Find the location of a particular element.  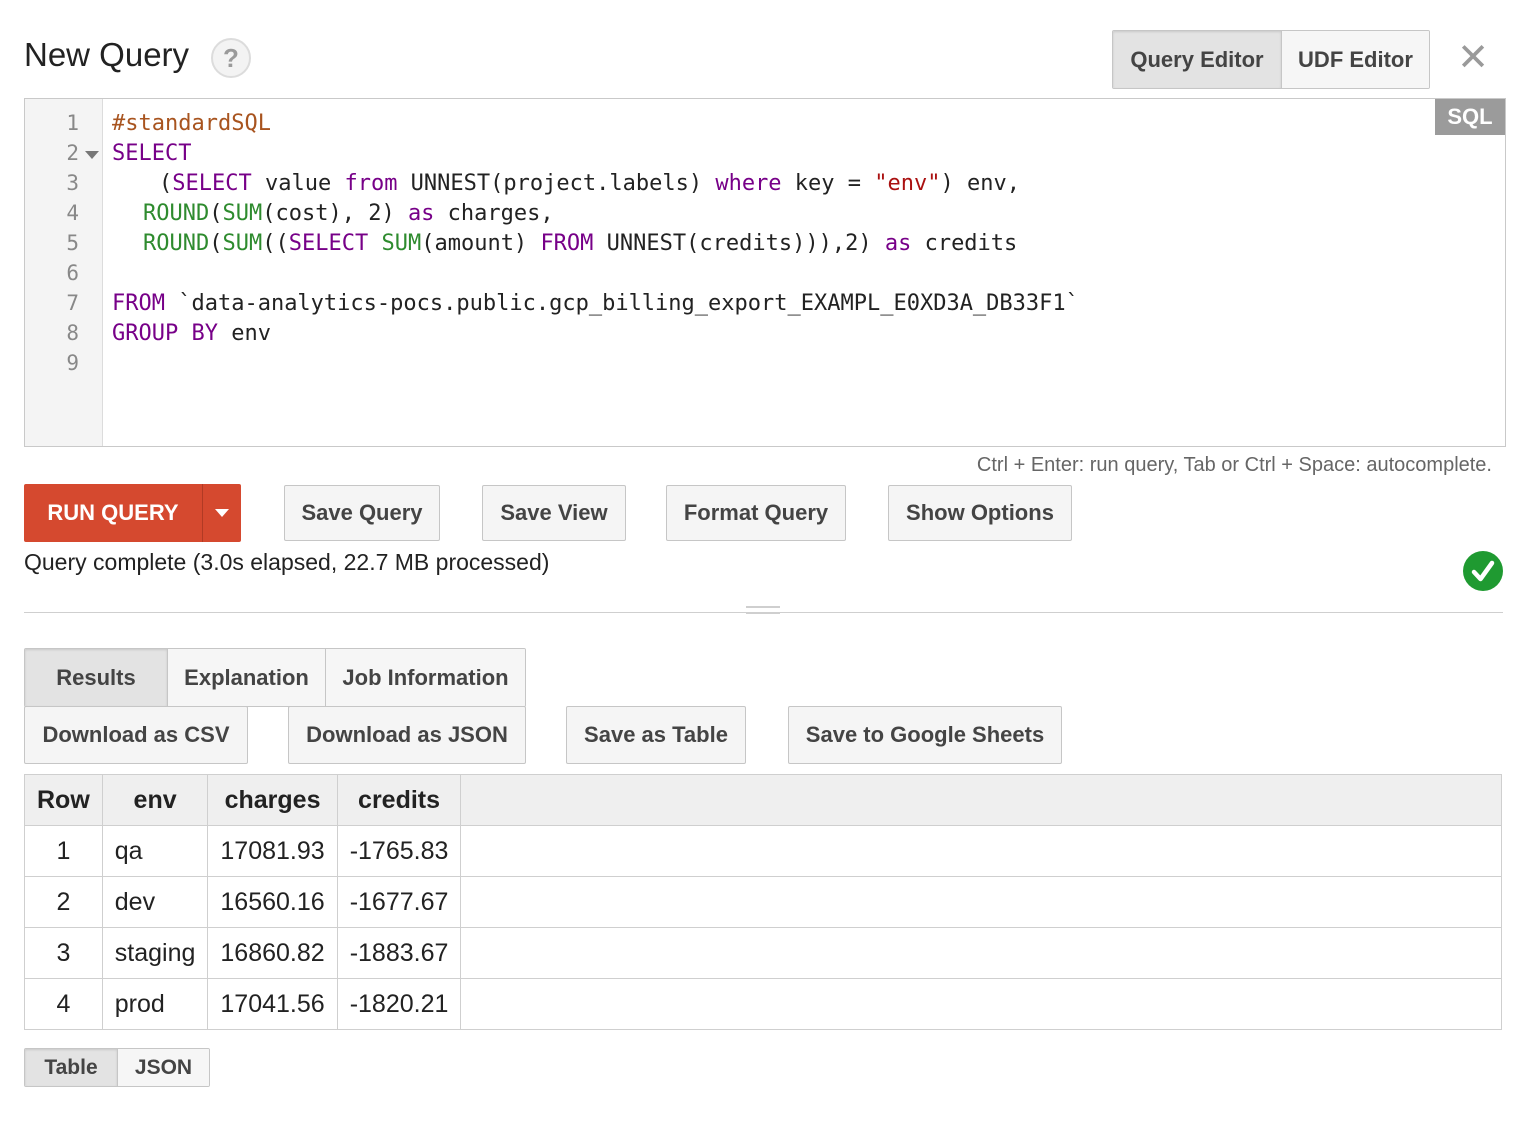

code-token: UNNEST(credits))),2) is located at coordinates (739, 243).